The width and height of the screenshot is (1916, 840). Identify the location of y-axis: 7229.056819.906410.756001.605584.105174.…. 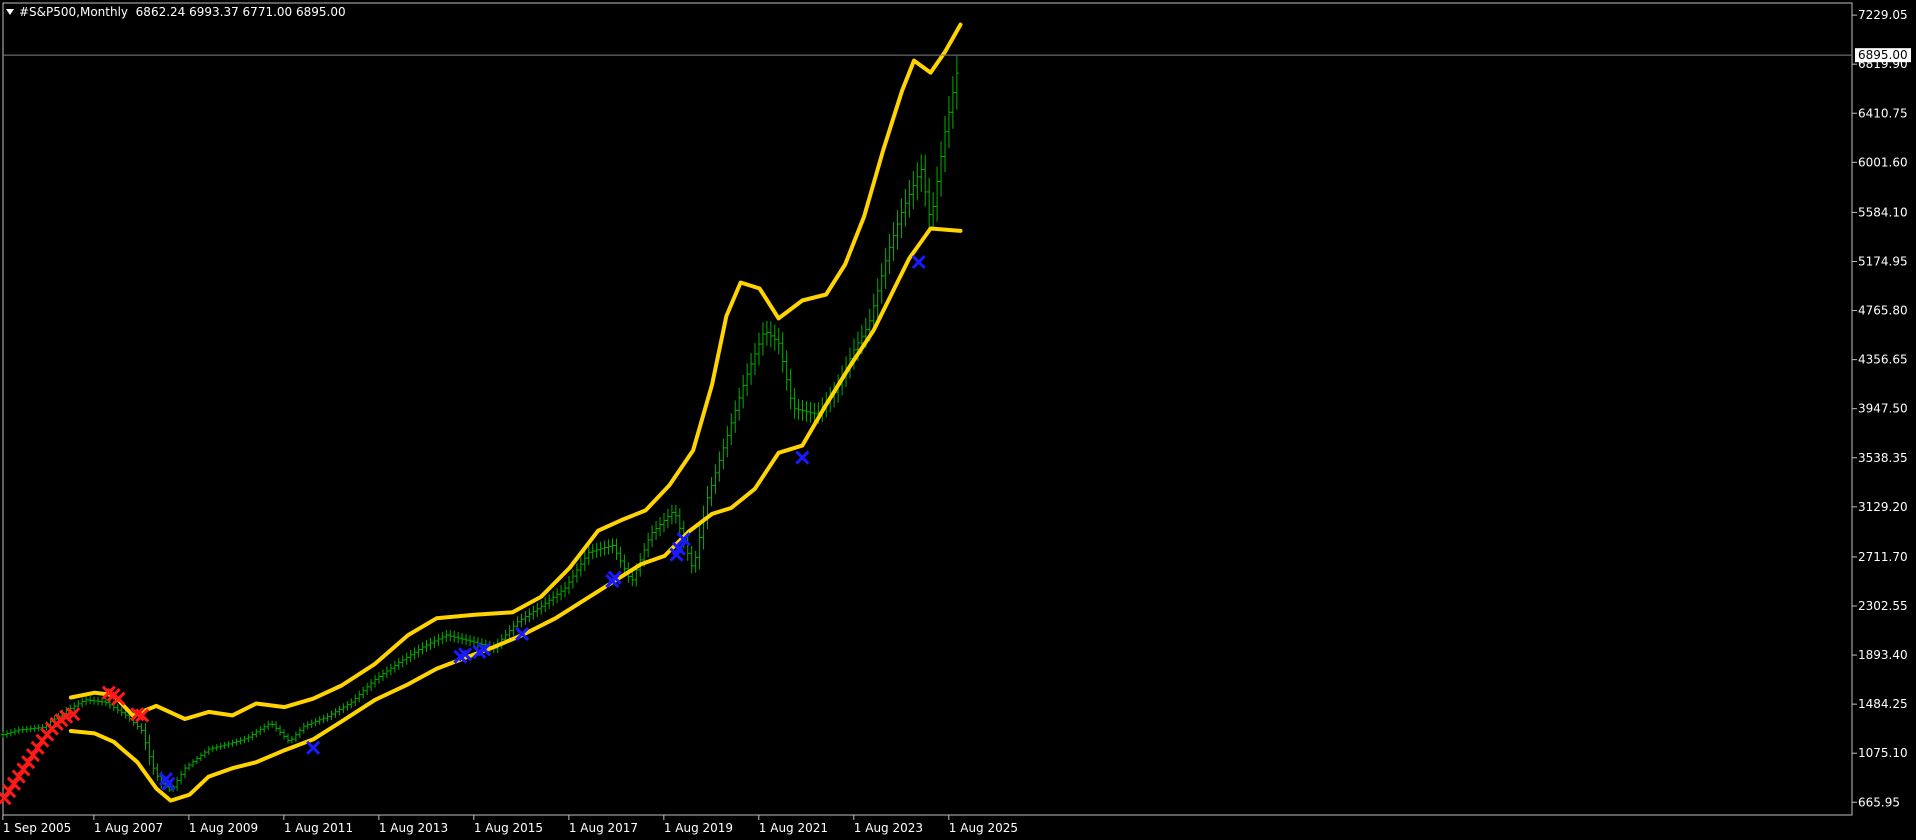
(1880, 408).